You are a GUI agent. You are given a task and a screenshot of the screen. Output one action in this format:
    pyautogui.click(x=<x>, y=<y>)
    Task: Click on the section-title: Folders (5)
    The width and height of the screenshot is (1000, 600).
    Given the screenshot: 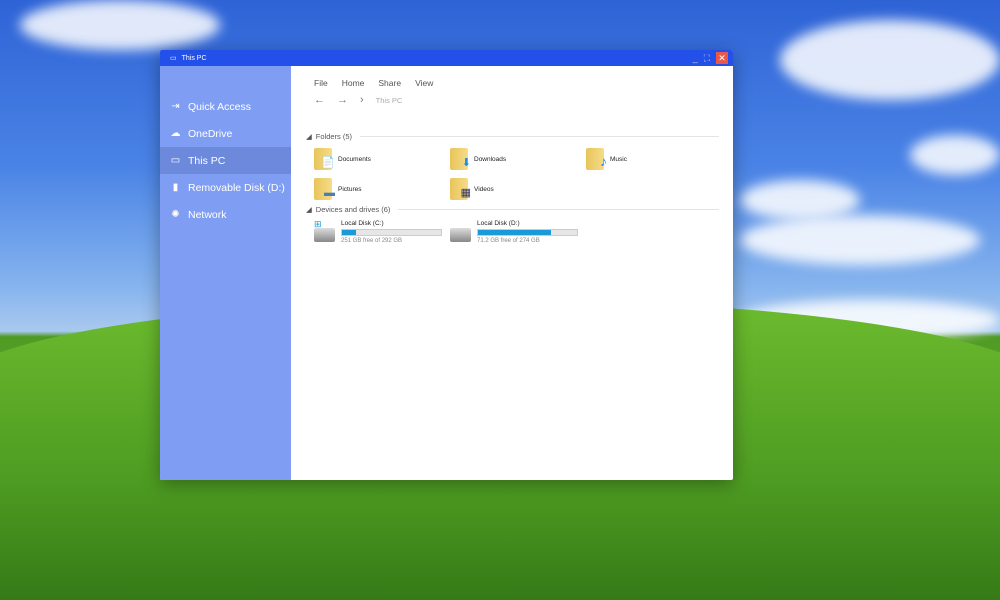 What is the action you would take?
    pyautogui.click(x=334, y=136)
    